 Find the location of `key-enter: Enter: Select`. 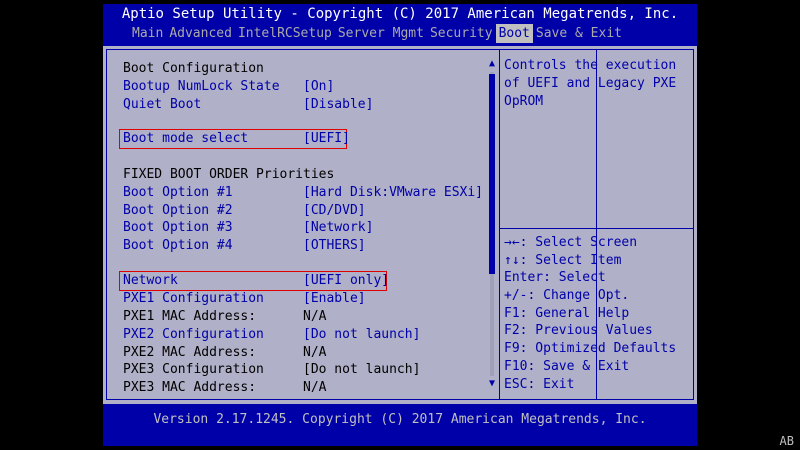

key-enter: Enter: Select is located at coordinates (555, 278).